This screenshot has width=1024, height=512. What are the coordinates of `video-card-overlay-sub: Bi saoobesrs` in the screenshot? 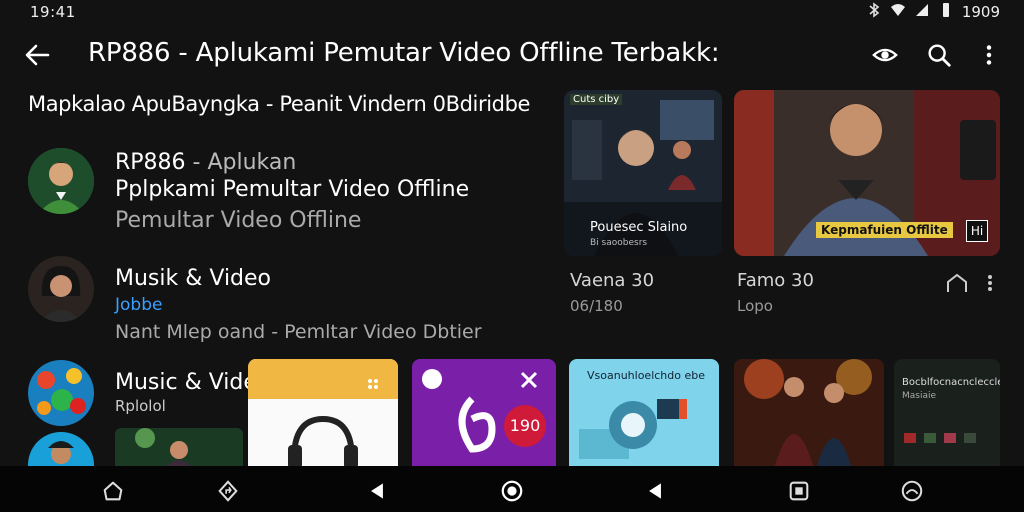 It's located at (619, 243).